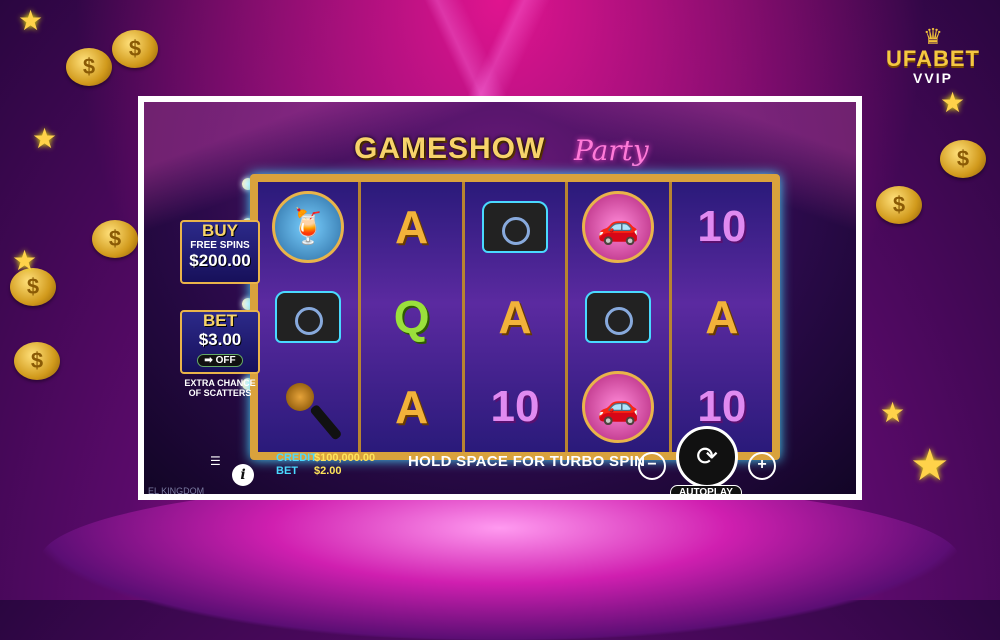 The width and height of the screenshot is (1000, 640). Describe the element at coordinates (220, 230) in the screenshot. I see `buy-heading: BUY` at that location.